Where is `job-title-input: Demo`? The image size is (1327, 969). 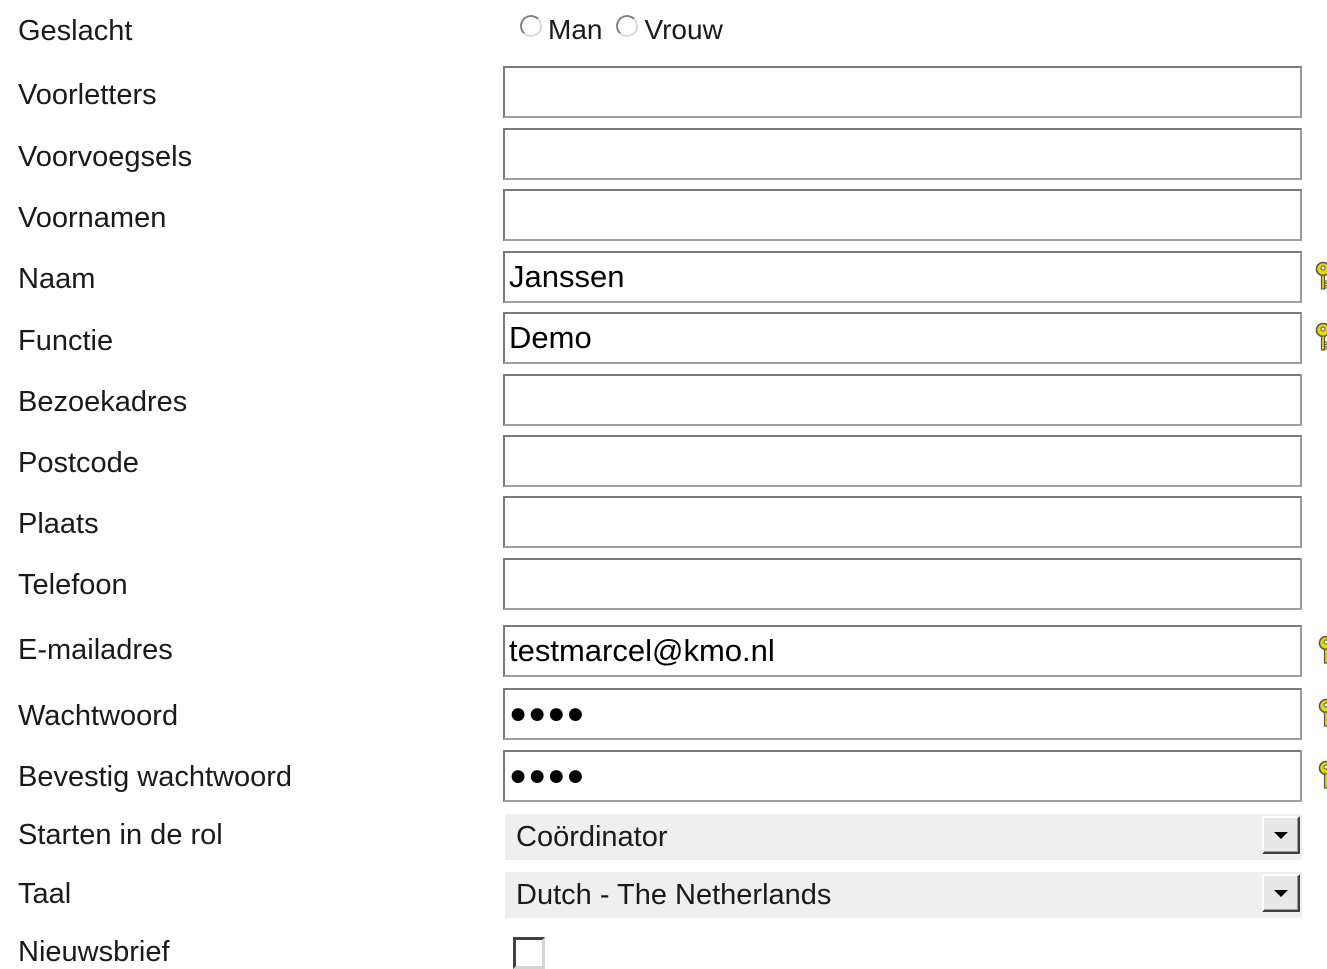 job-title-input: Demo is located at coordinates (902, 338).